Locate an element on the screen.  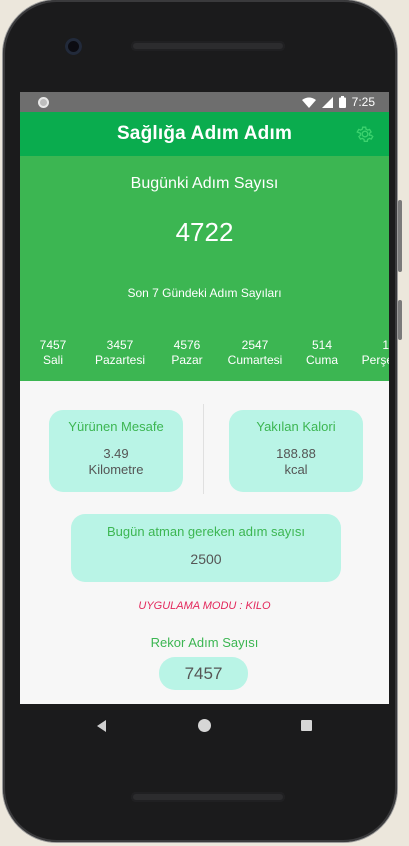
status-icons: 7:25 is located at coordinates (338, 102).